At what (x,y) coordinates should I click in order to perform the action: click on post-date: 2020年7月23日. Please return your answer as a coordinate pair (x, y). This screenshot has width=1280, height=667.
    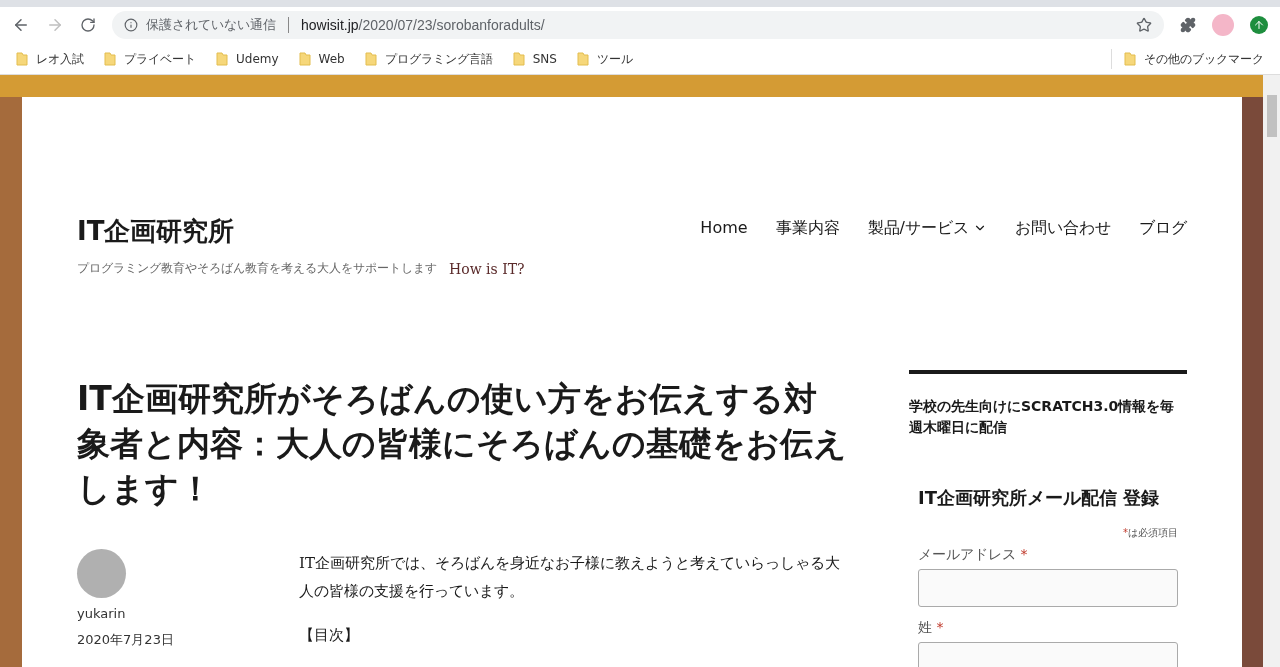
    Looking at the image, I should click on (188, 639).